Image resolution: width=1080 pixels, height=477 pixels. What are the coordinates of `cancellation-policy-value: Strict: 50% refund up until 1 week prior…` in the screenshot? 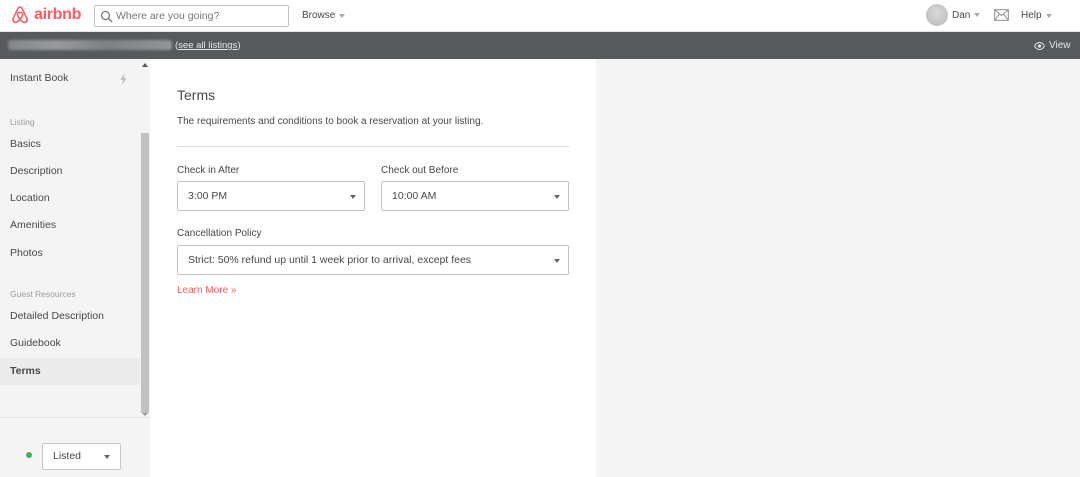 It's located at (330, 260).